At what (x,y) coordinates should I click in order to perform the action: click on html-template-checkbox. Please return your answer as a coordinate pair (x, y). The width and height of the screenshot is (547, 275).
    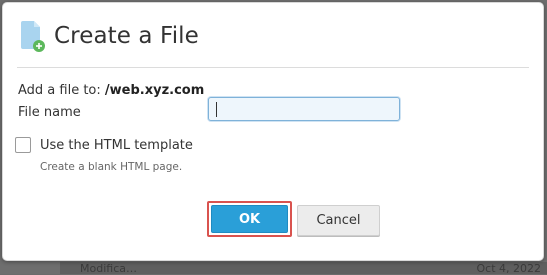
    Looking at the image, I should click on (23, 145).